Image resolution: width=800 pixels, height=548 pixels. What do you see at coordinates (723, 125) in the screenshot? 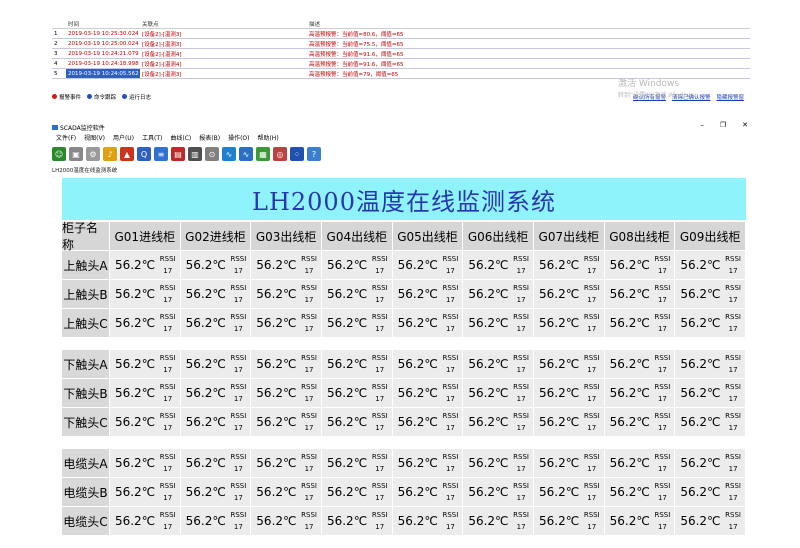
I see `maximize-icon: ❐` at bounding box center [723, 125].